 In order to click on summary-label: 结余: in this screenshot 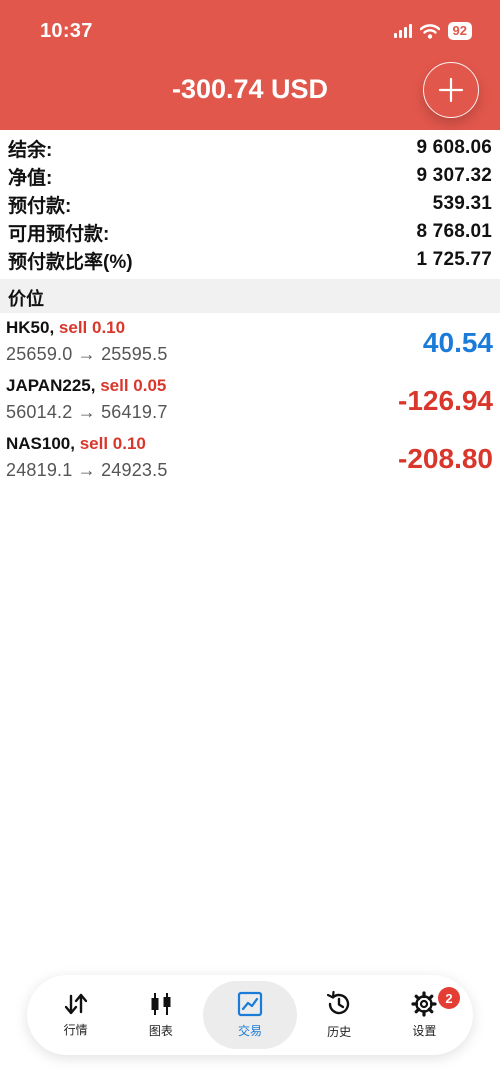, I will do `click(30, 150)`.